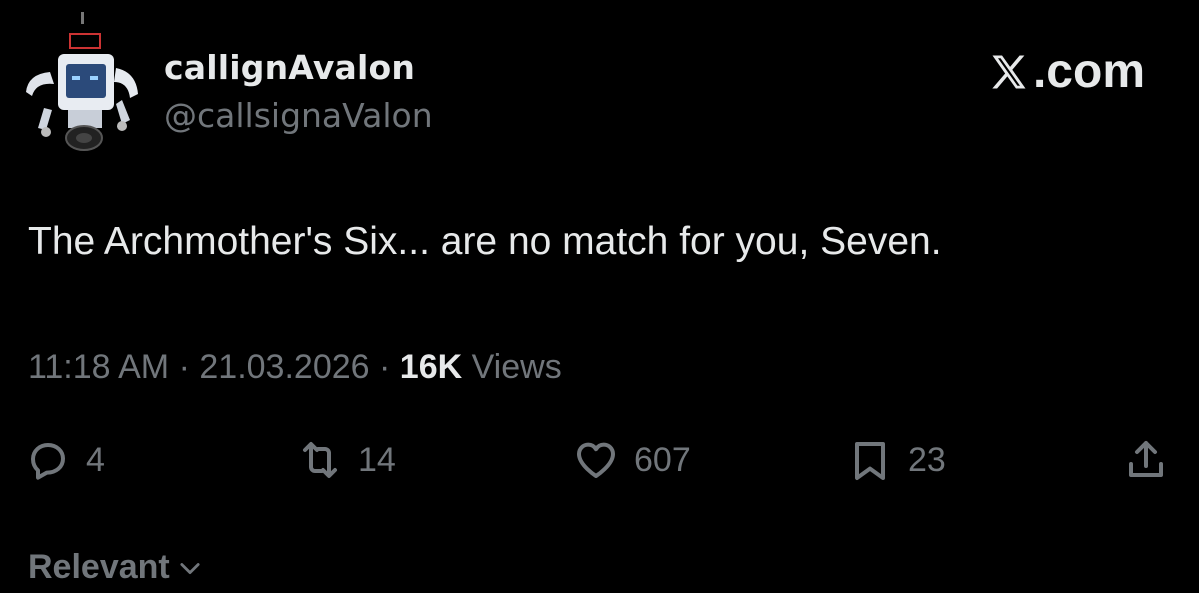 This screenshot has width=1199, height=593. I want to click on robot-avatar-image, so click(82, 81).